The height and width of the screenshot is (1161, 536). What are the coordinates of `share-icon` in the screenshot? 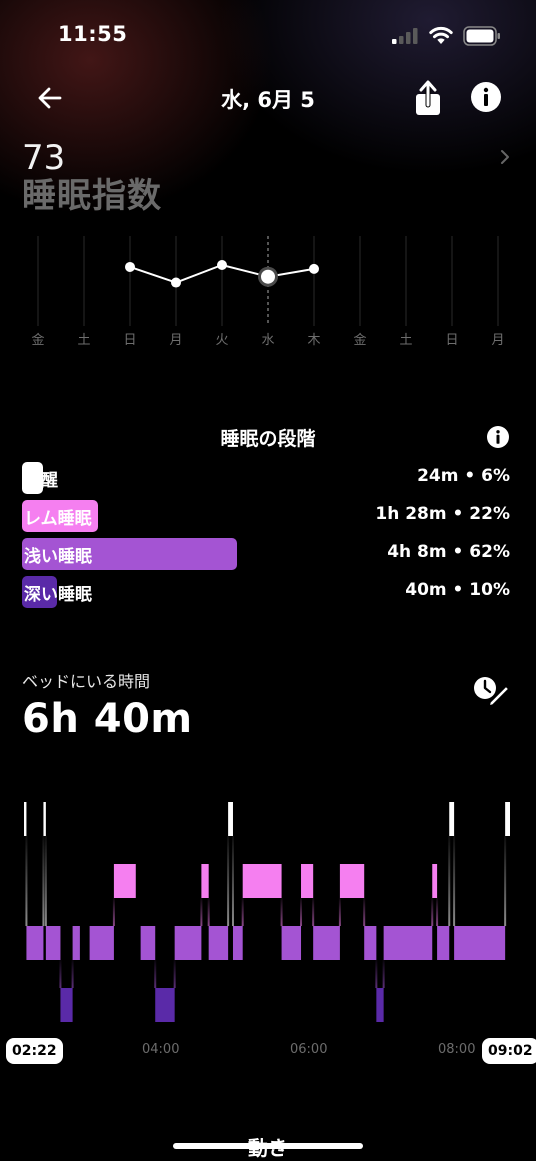 It's located at (428, 98).